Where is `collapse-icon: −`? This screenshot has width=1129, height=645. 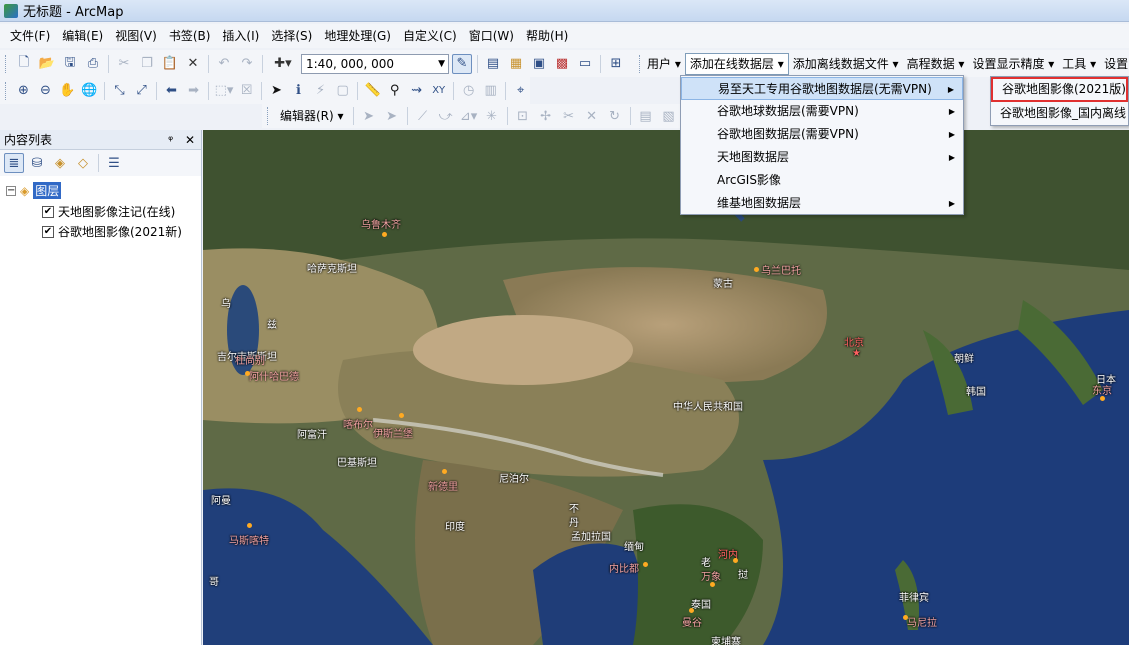 collapse-icon: − is located at coordinates (11, 190).